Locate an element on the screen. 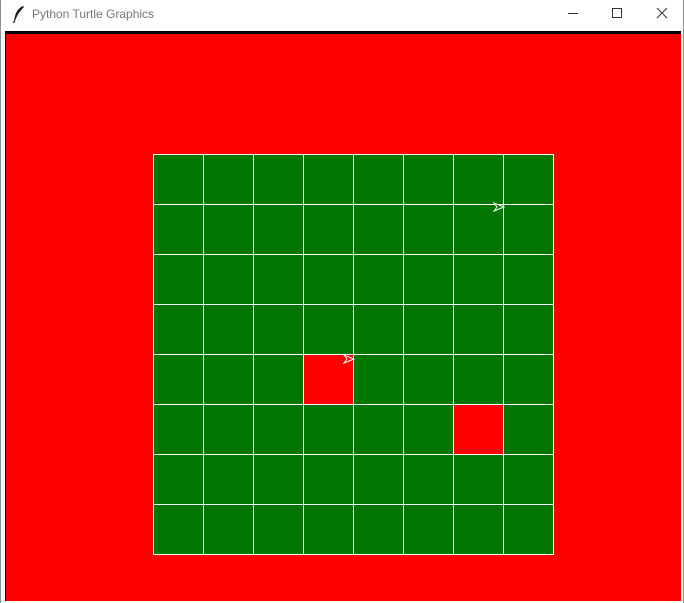 The height and width of the screenshot is (603, 684). title-bar: Python Turtle Graphics is located at coordinates (342, 15).